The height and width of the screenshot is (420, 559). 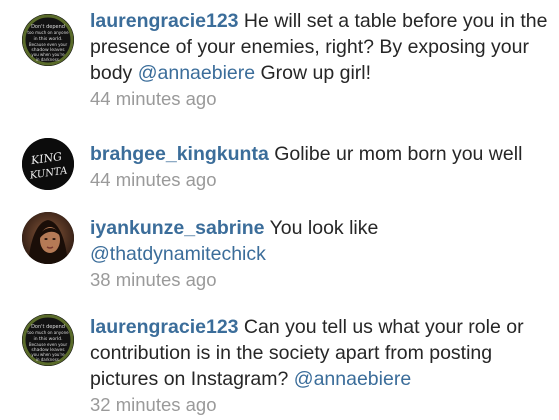 What do you see at coordinates (178, 254) in the screenshot?
I see `comment-mention: @thatdynamitechick` at bounding box center [178, 254].